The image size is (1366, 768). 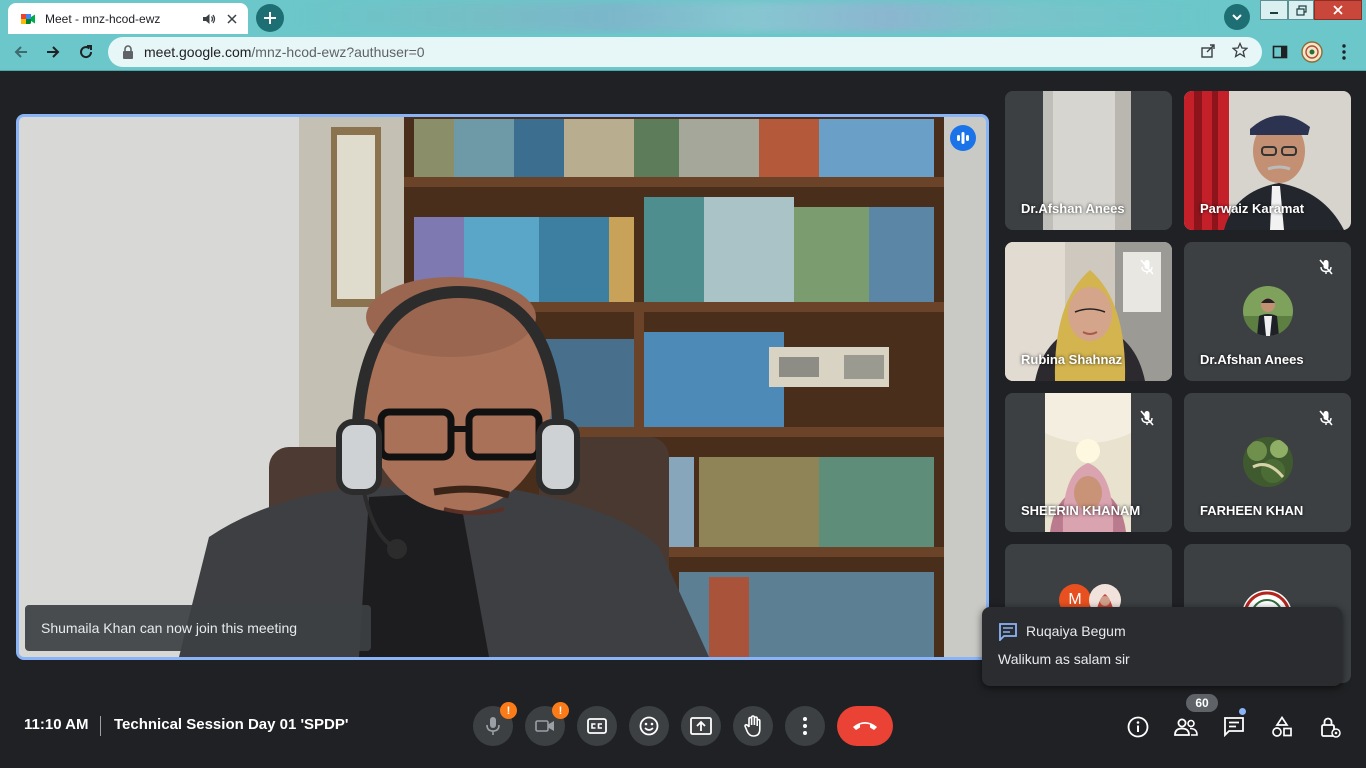 I want to click on new-tab-button, so click(x=270, y=18).